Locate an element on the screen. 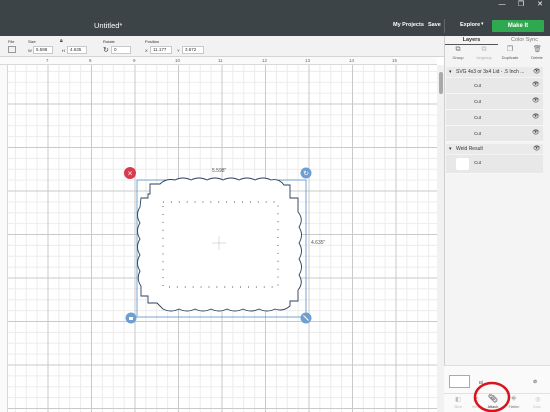  annotation-circle is located at coordinates (492, 396).